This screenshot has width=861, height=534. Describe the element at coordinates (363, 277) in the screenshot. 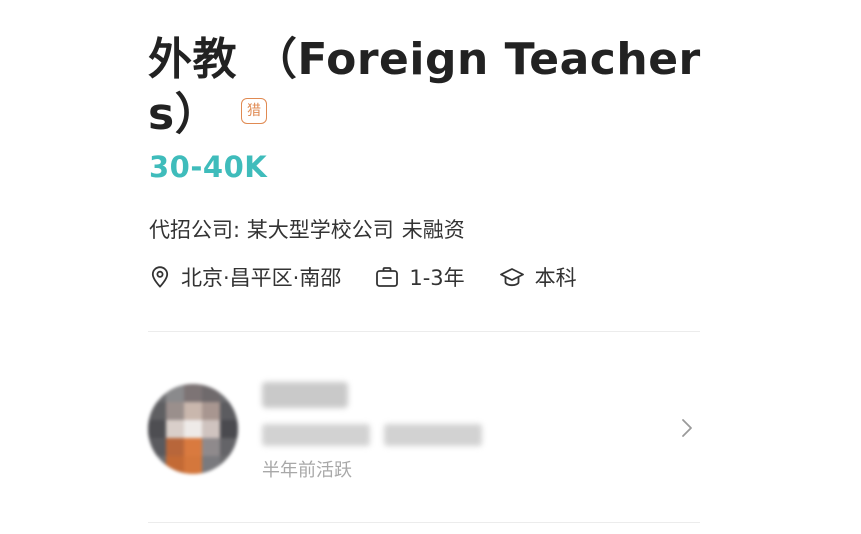

I see `job-meta-row: 北京·昌平区·南邵 1-3年 本科` at that location.